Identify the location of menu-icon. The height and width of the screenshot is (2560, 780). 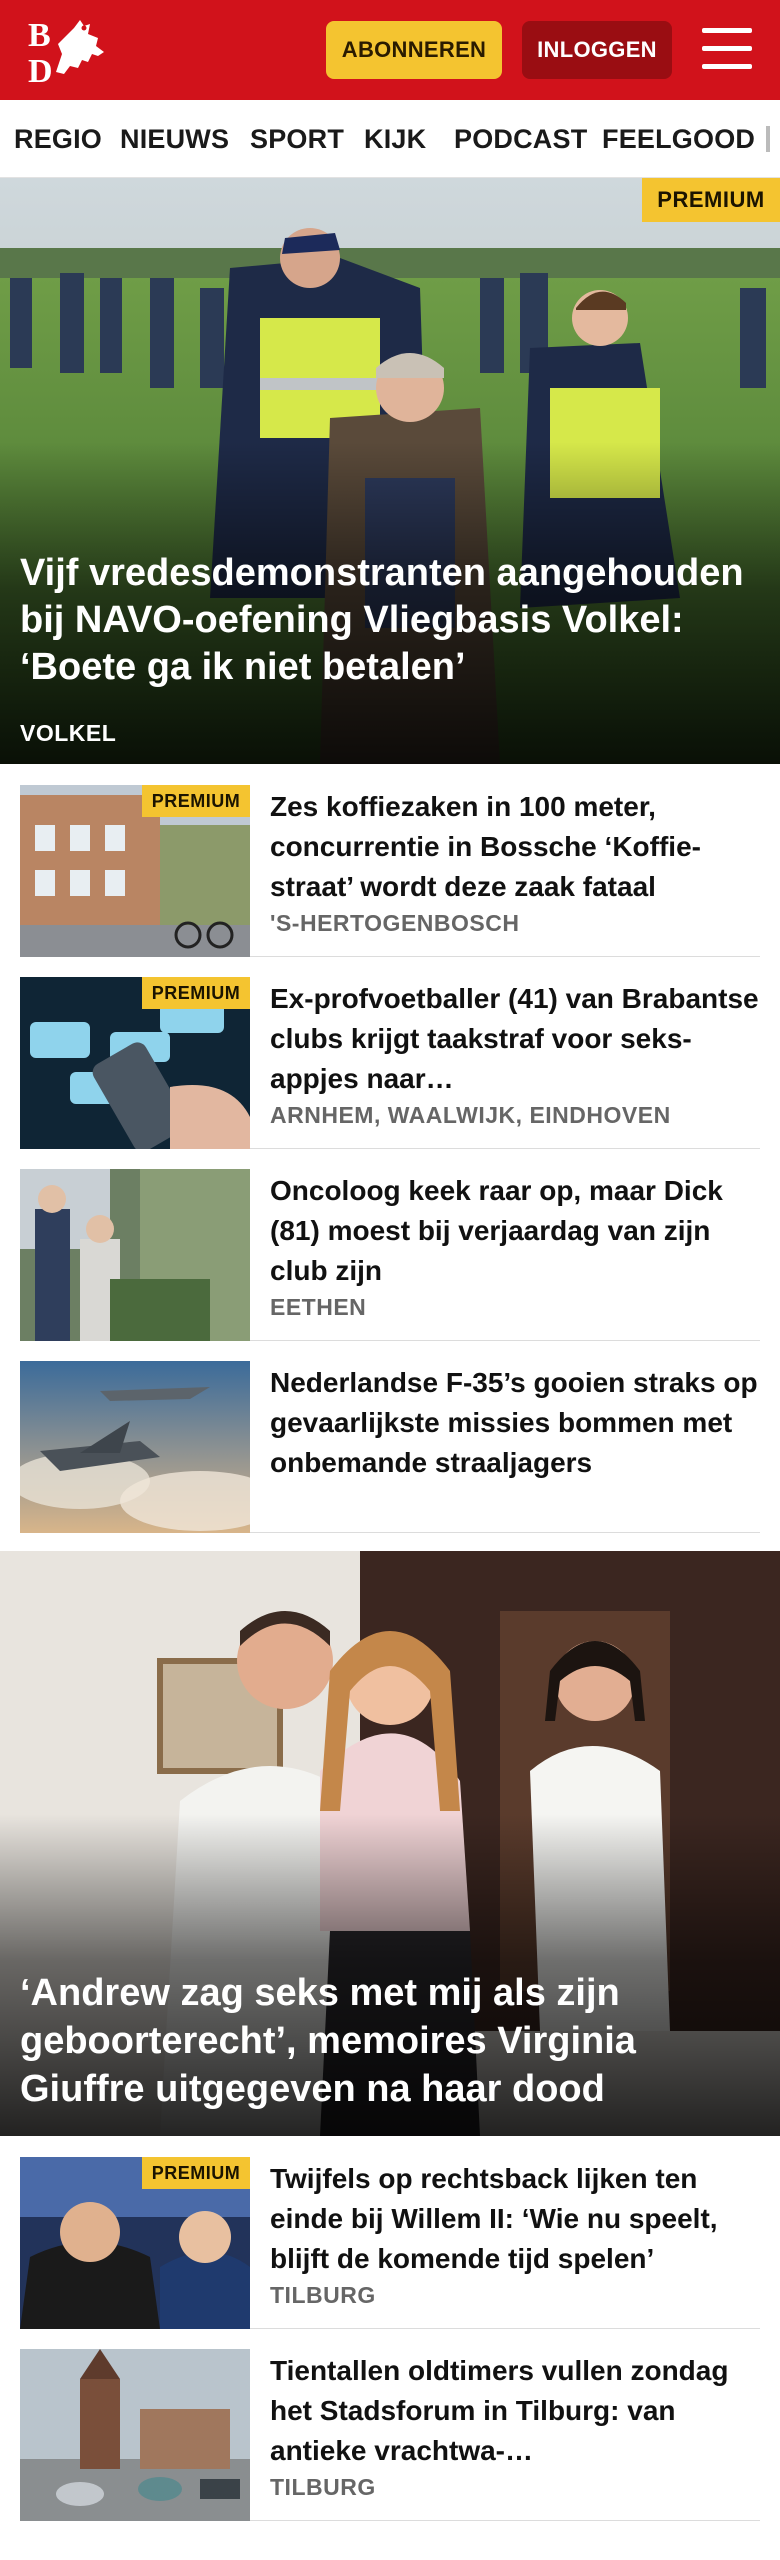
(727, 49).